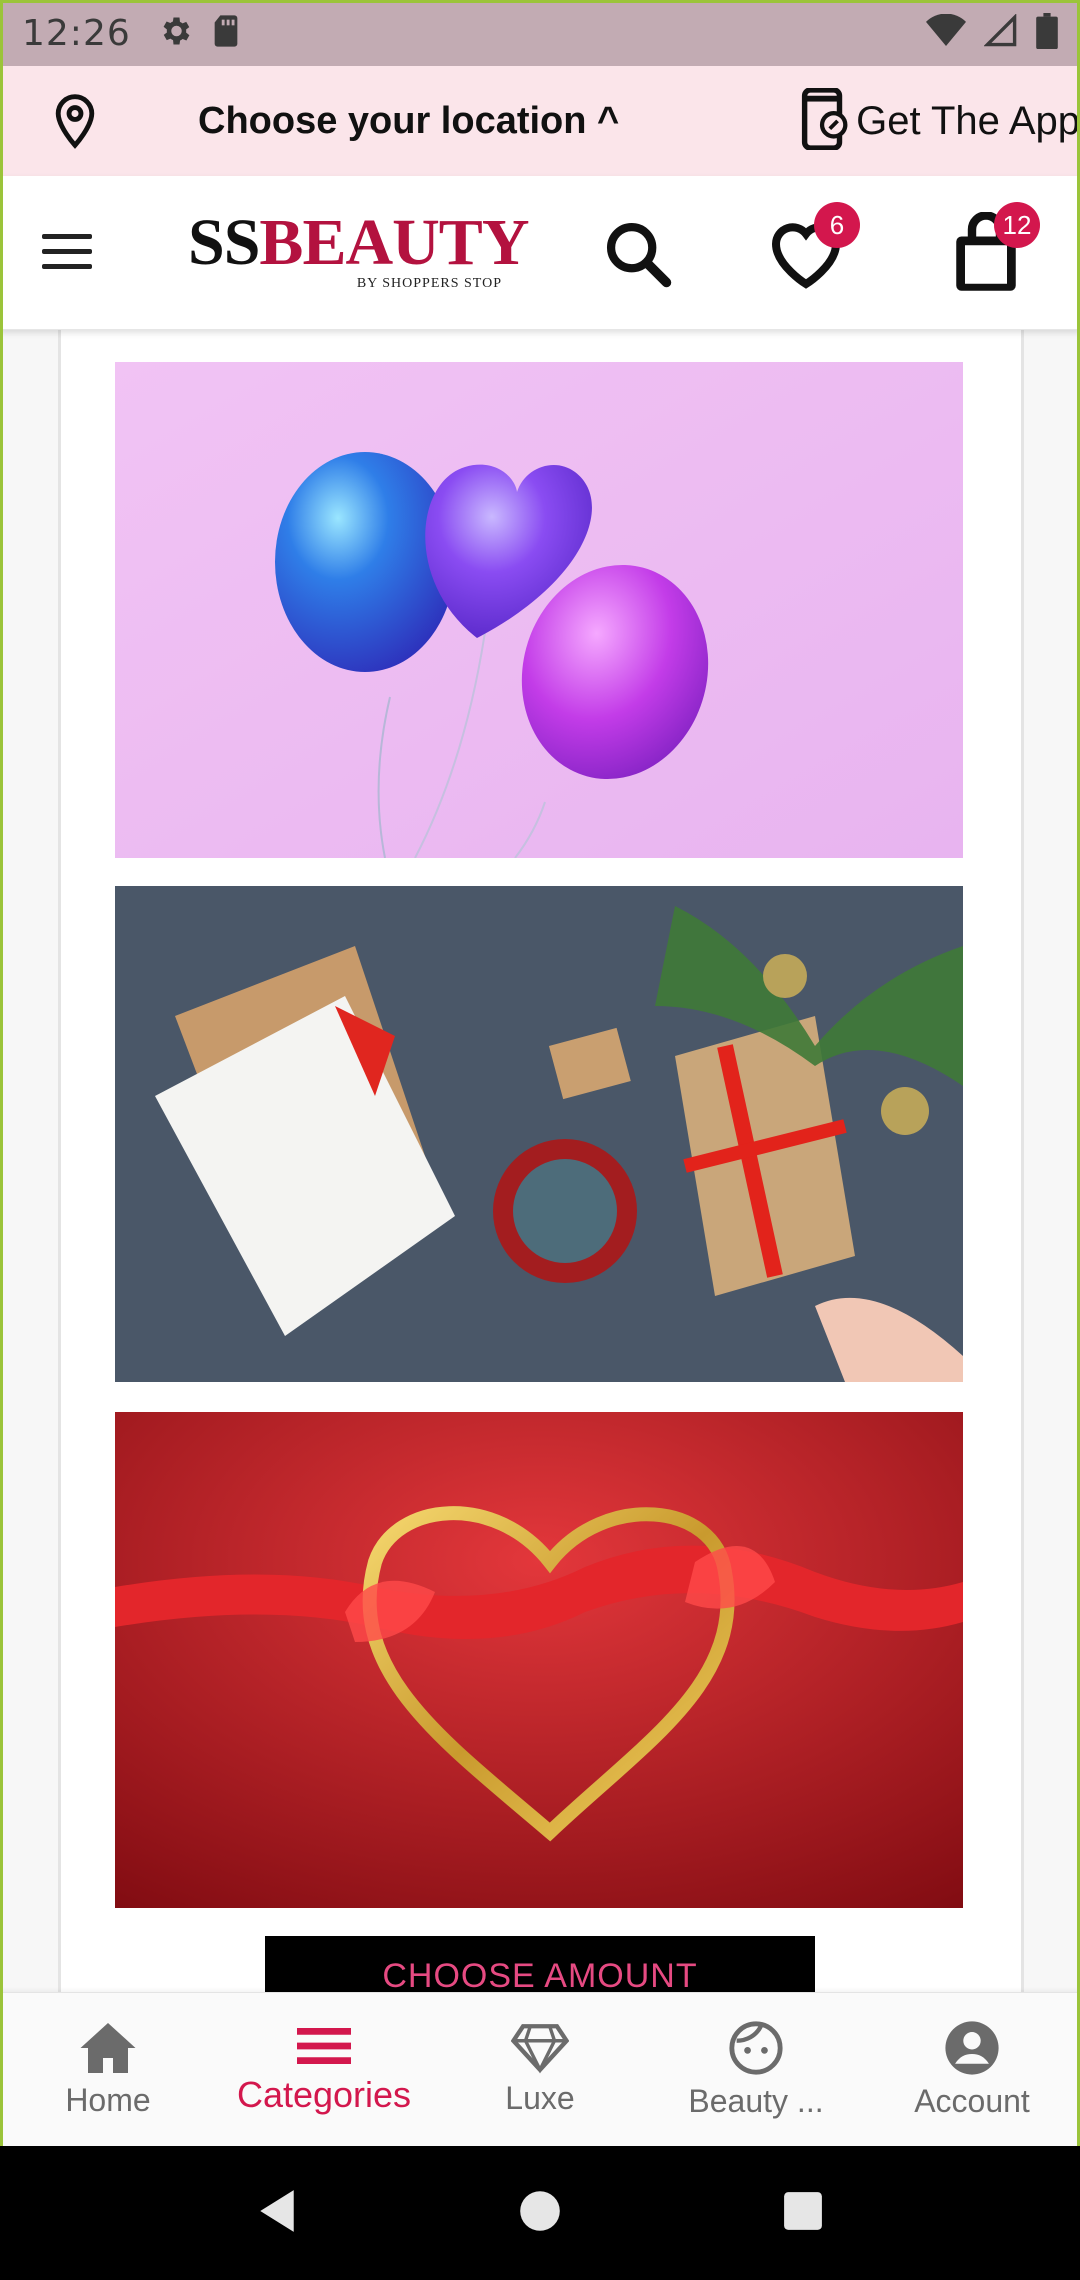 The image size is (1080, 2280). I want to click on back-icon, so click(277, 2213).